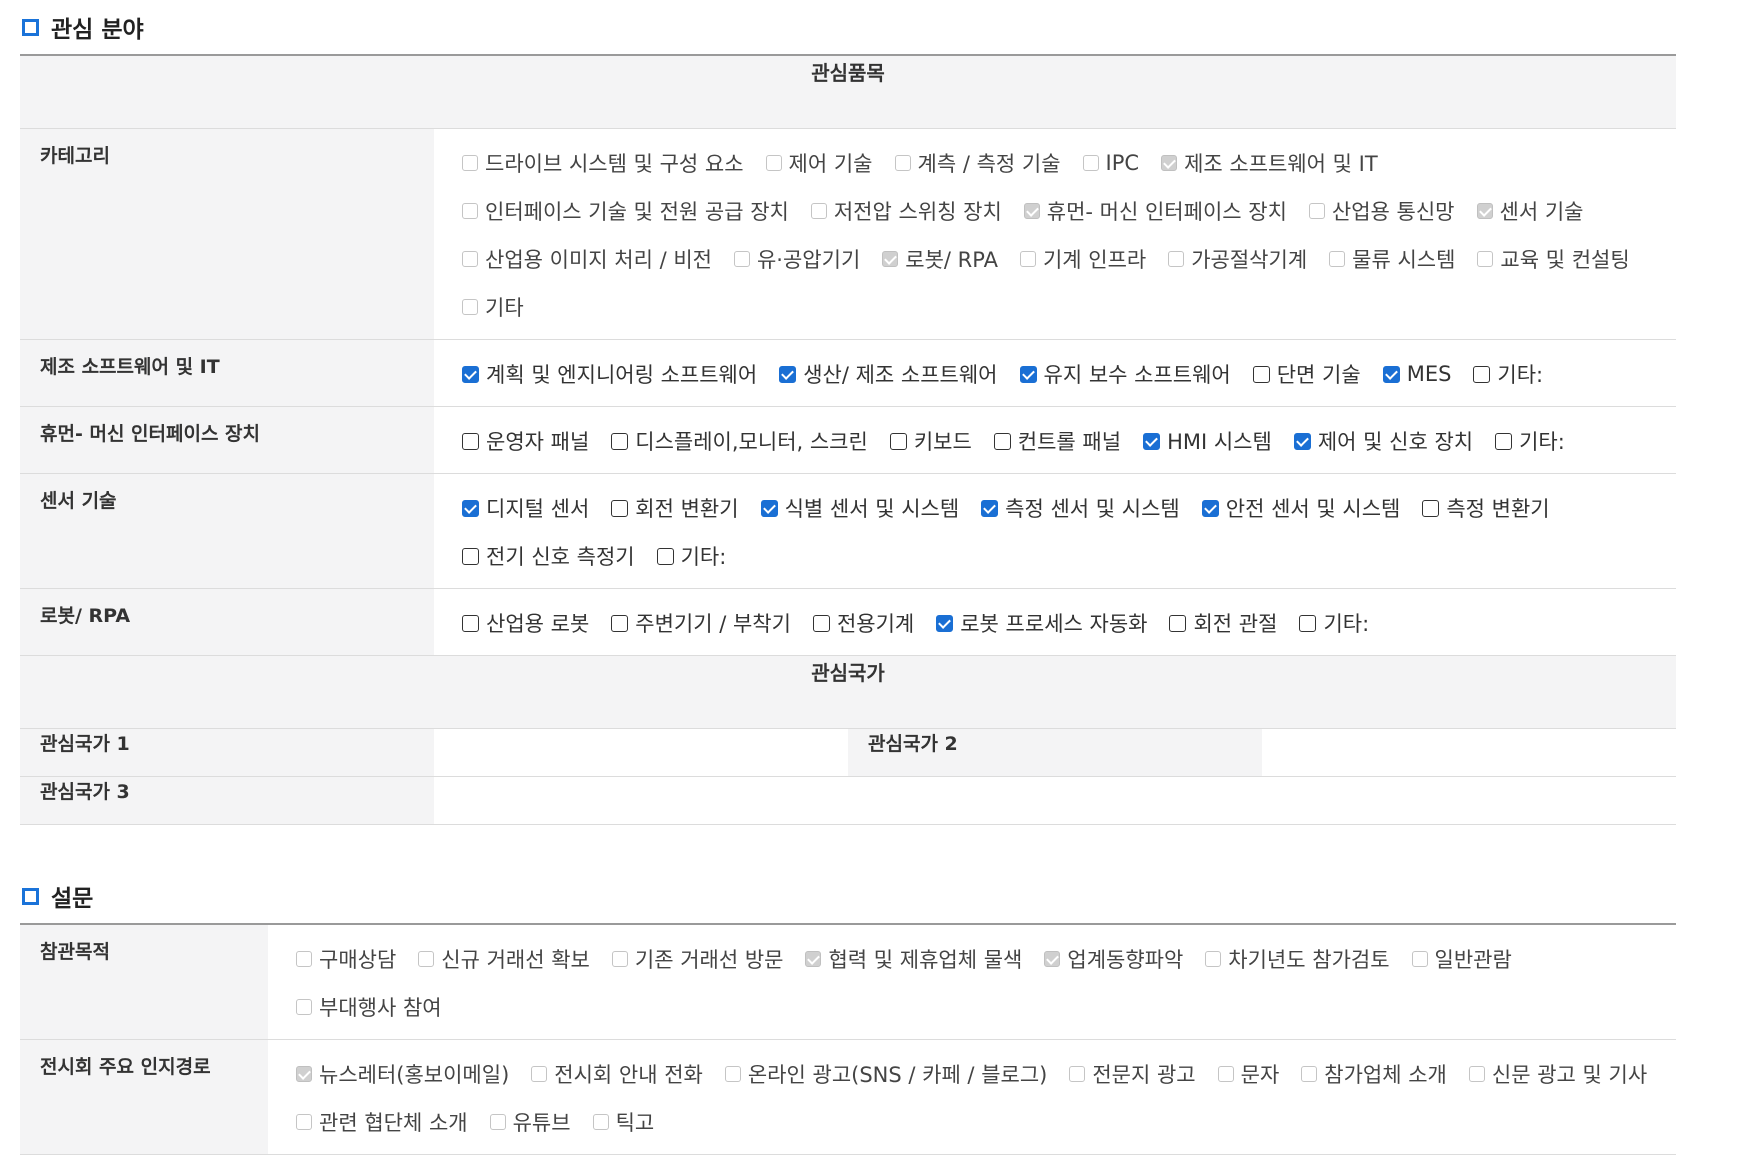  Describe the element at coordinates (1125, 374) in the screenshot. I see `checkbox-option: 유지 보수 소프트웨어` at that location.